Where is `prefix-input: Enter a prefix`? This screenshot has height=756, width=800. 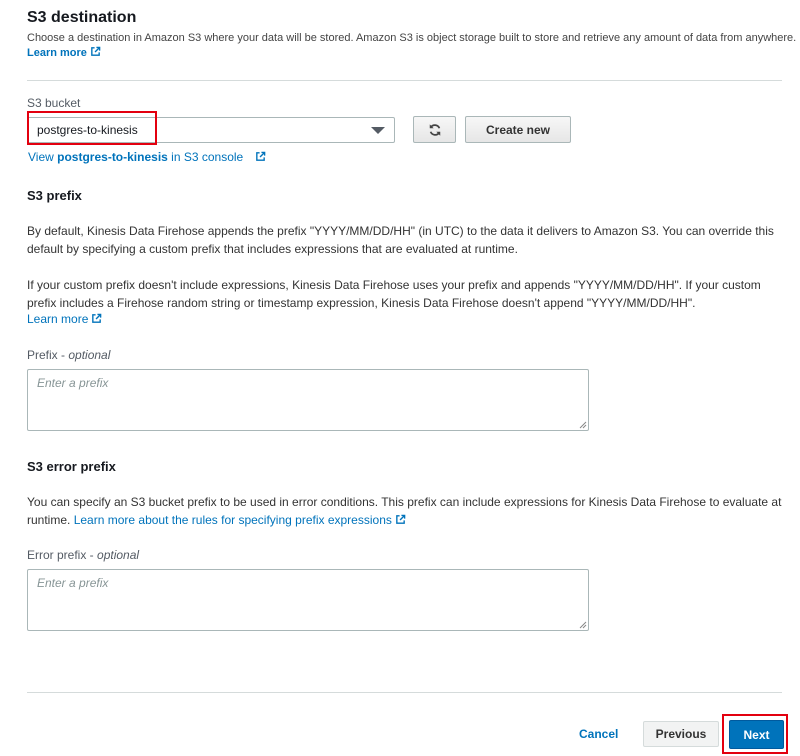
prefix-input: Enter a prefix is located at coordinates (308, 400).